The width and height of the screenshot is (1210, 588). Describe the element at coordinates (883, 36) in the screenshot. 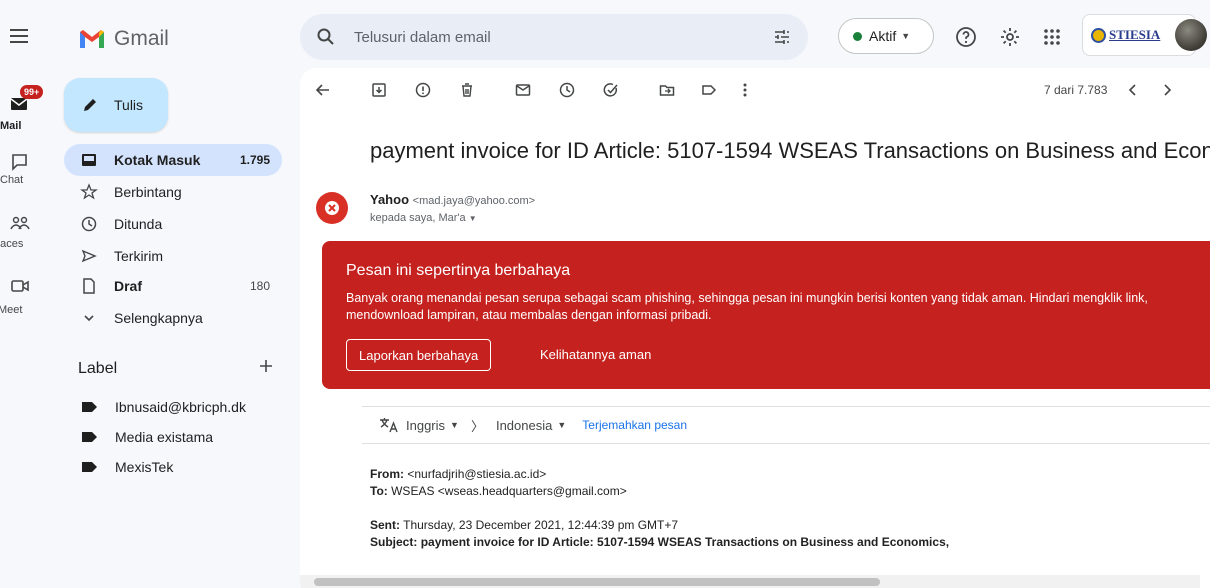

I see `status-label: Aktif` at that location.